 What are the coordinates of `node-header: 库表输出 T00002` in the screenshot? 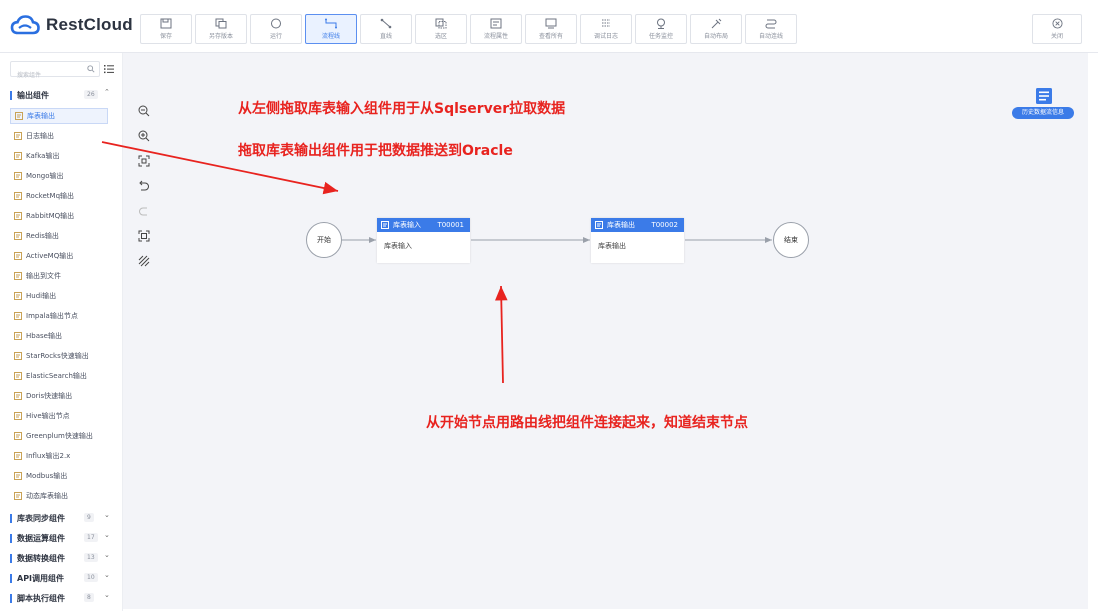 It's located at (637, 225).